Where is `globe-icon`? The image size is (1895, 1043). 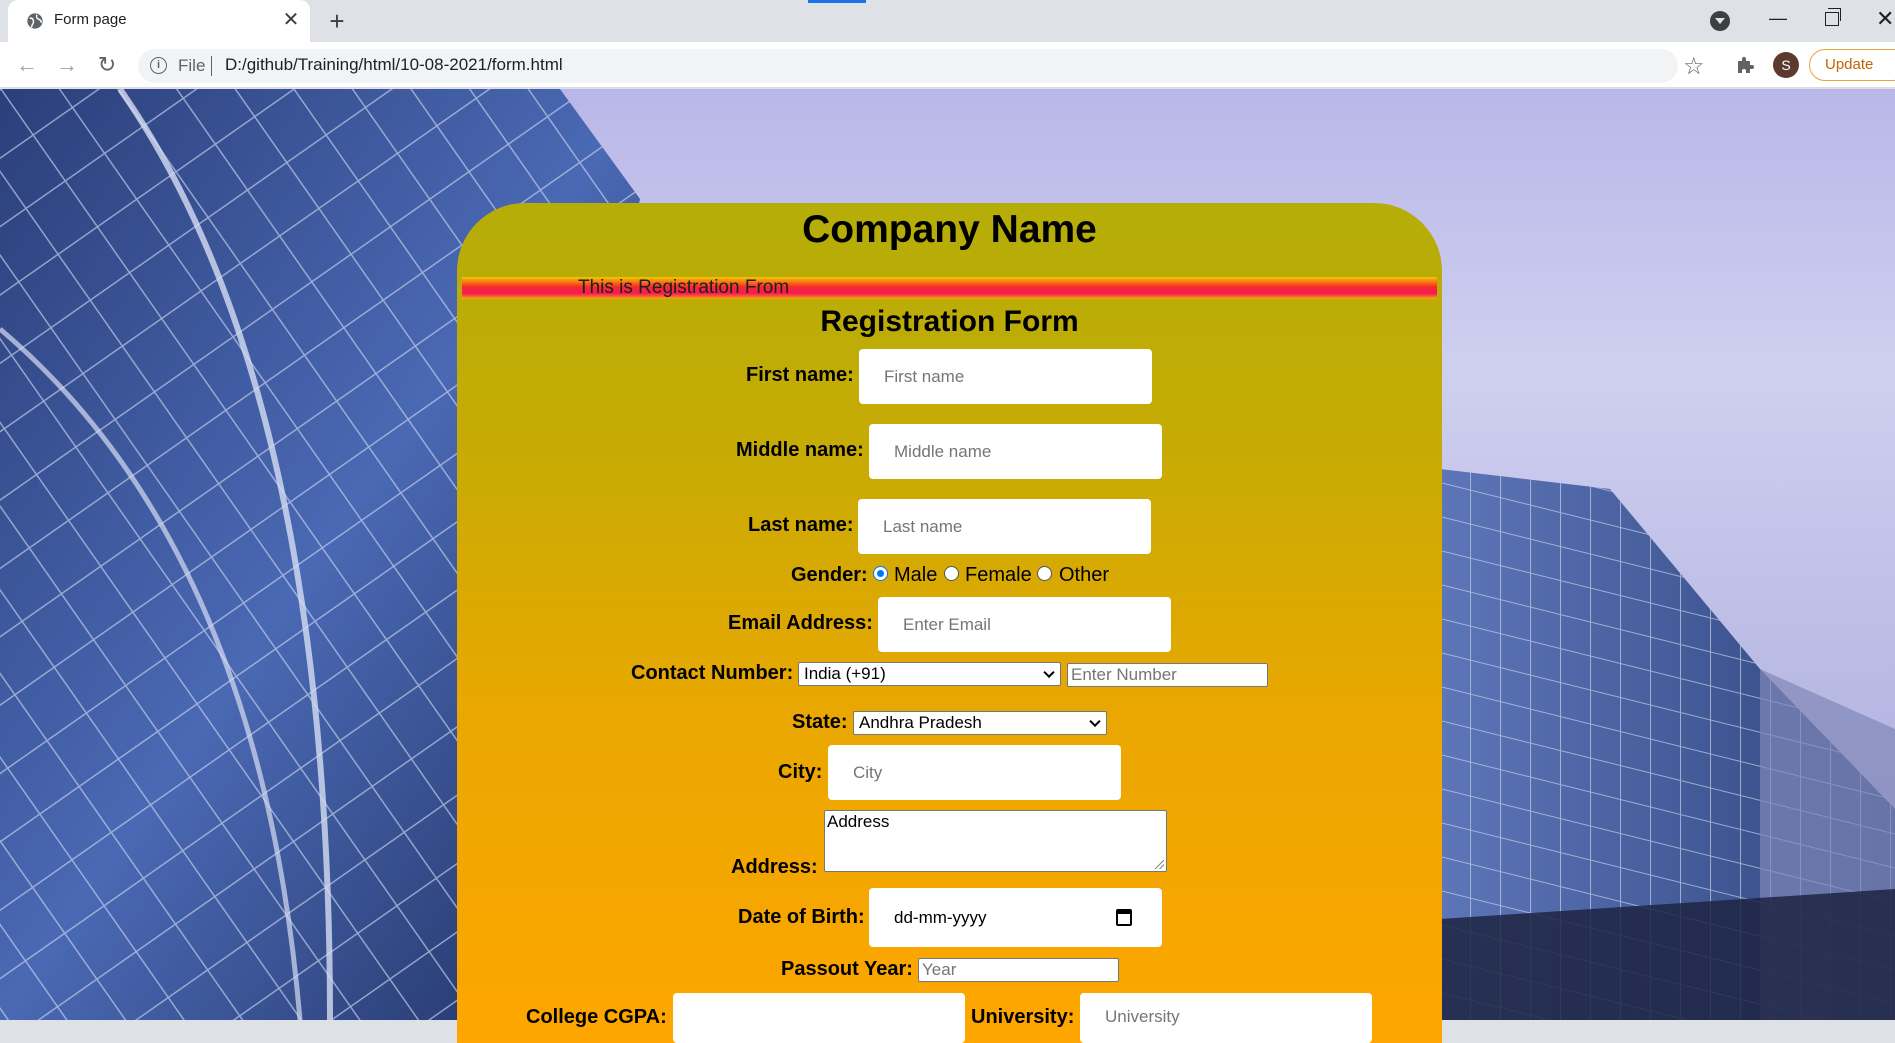 globe-icon is located at coordinates (35, 21).